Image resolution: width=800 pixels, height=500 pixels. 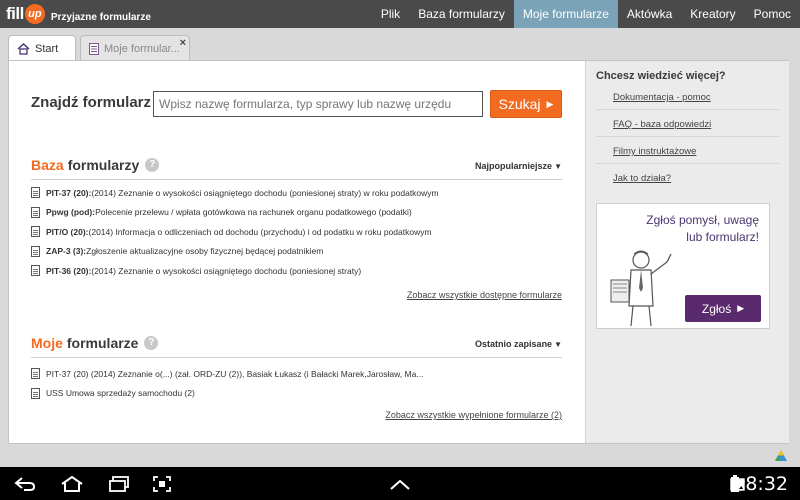 I want to click on title-rest: formularze, so click(x=102, y=343).